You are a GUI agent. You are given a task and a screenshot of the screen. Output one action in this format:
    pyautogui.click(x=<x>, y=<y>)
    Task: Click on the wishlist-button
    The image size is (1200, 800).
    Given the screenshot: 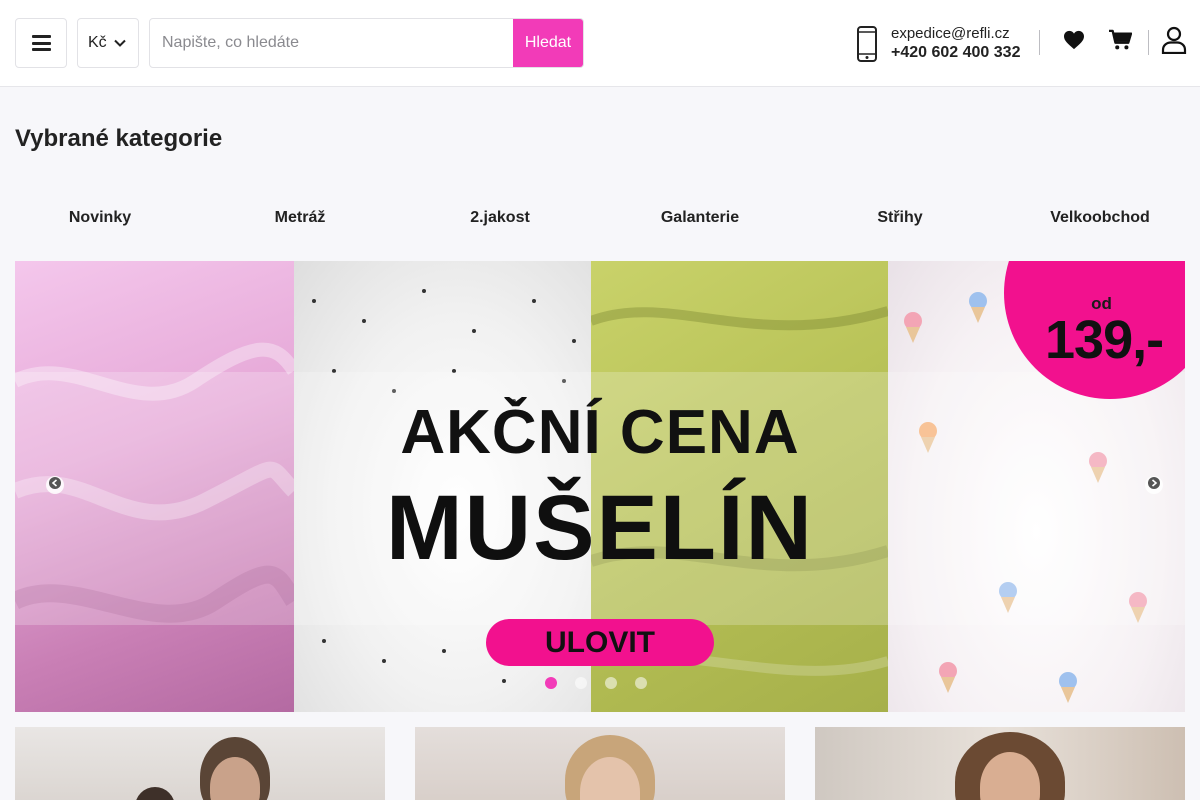 What is the action you would take?
    pyautogui.click(x=1074, y=42)
    